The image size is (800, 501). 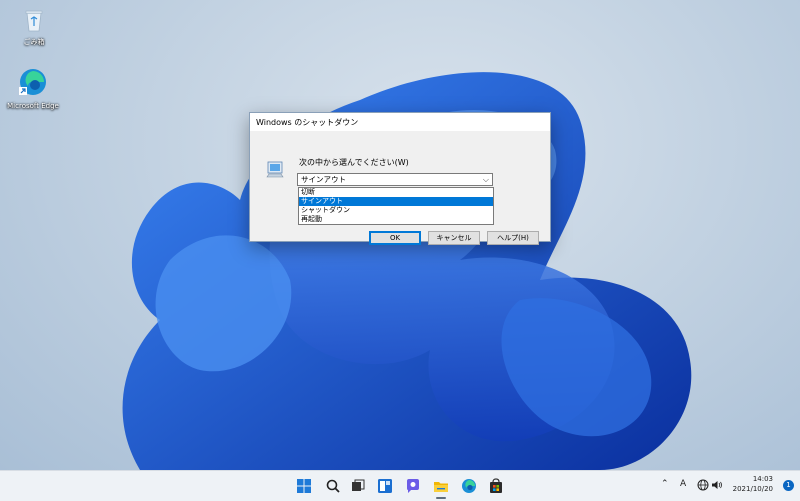 What do you see at coordinates (752, 489) in the screenshot?
I see `clock-date: 2021/10/20` at bounding box center [752, 489].